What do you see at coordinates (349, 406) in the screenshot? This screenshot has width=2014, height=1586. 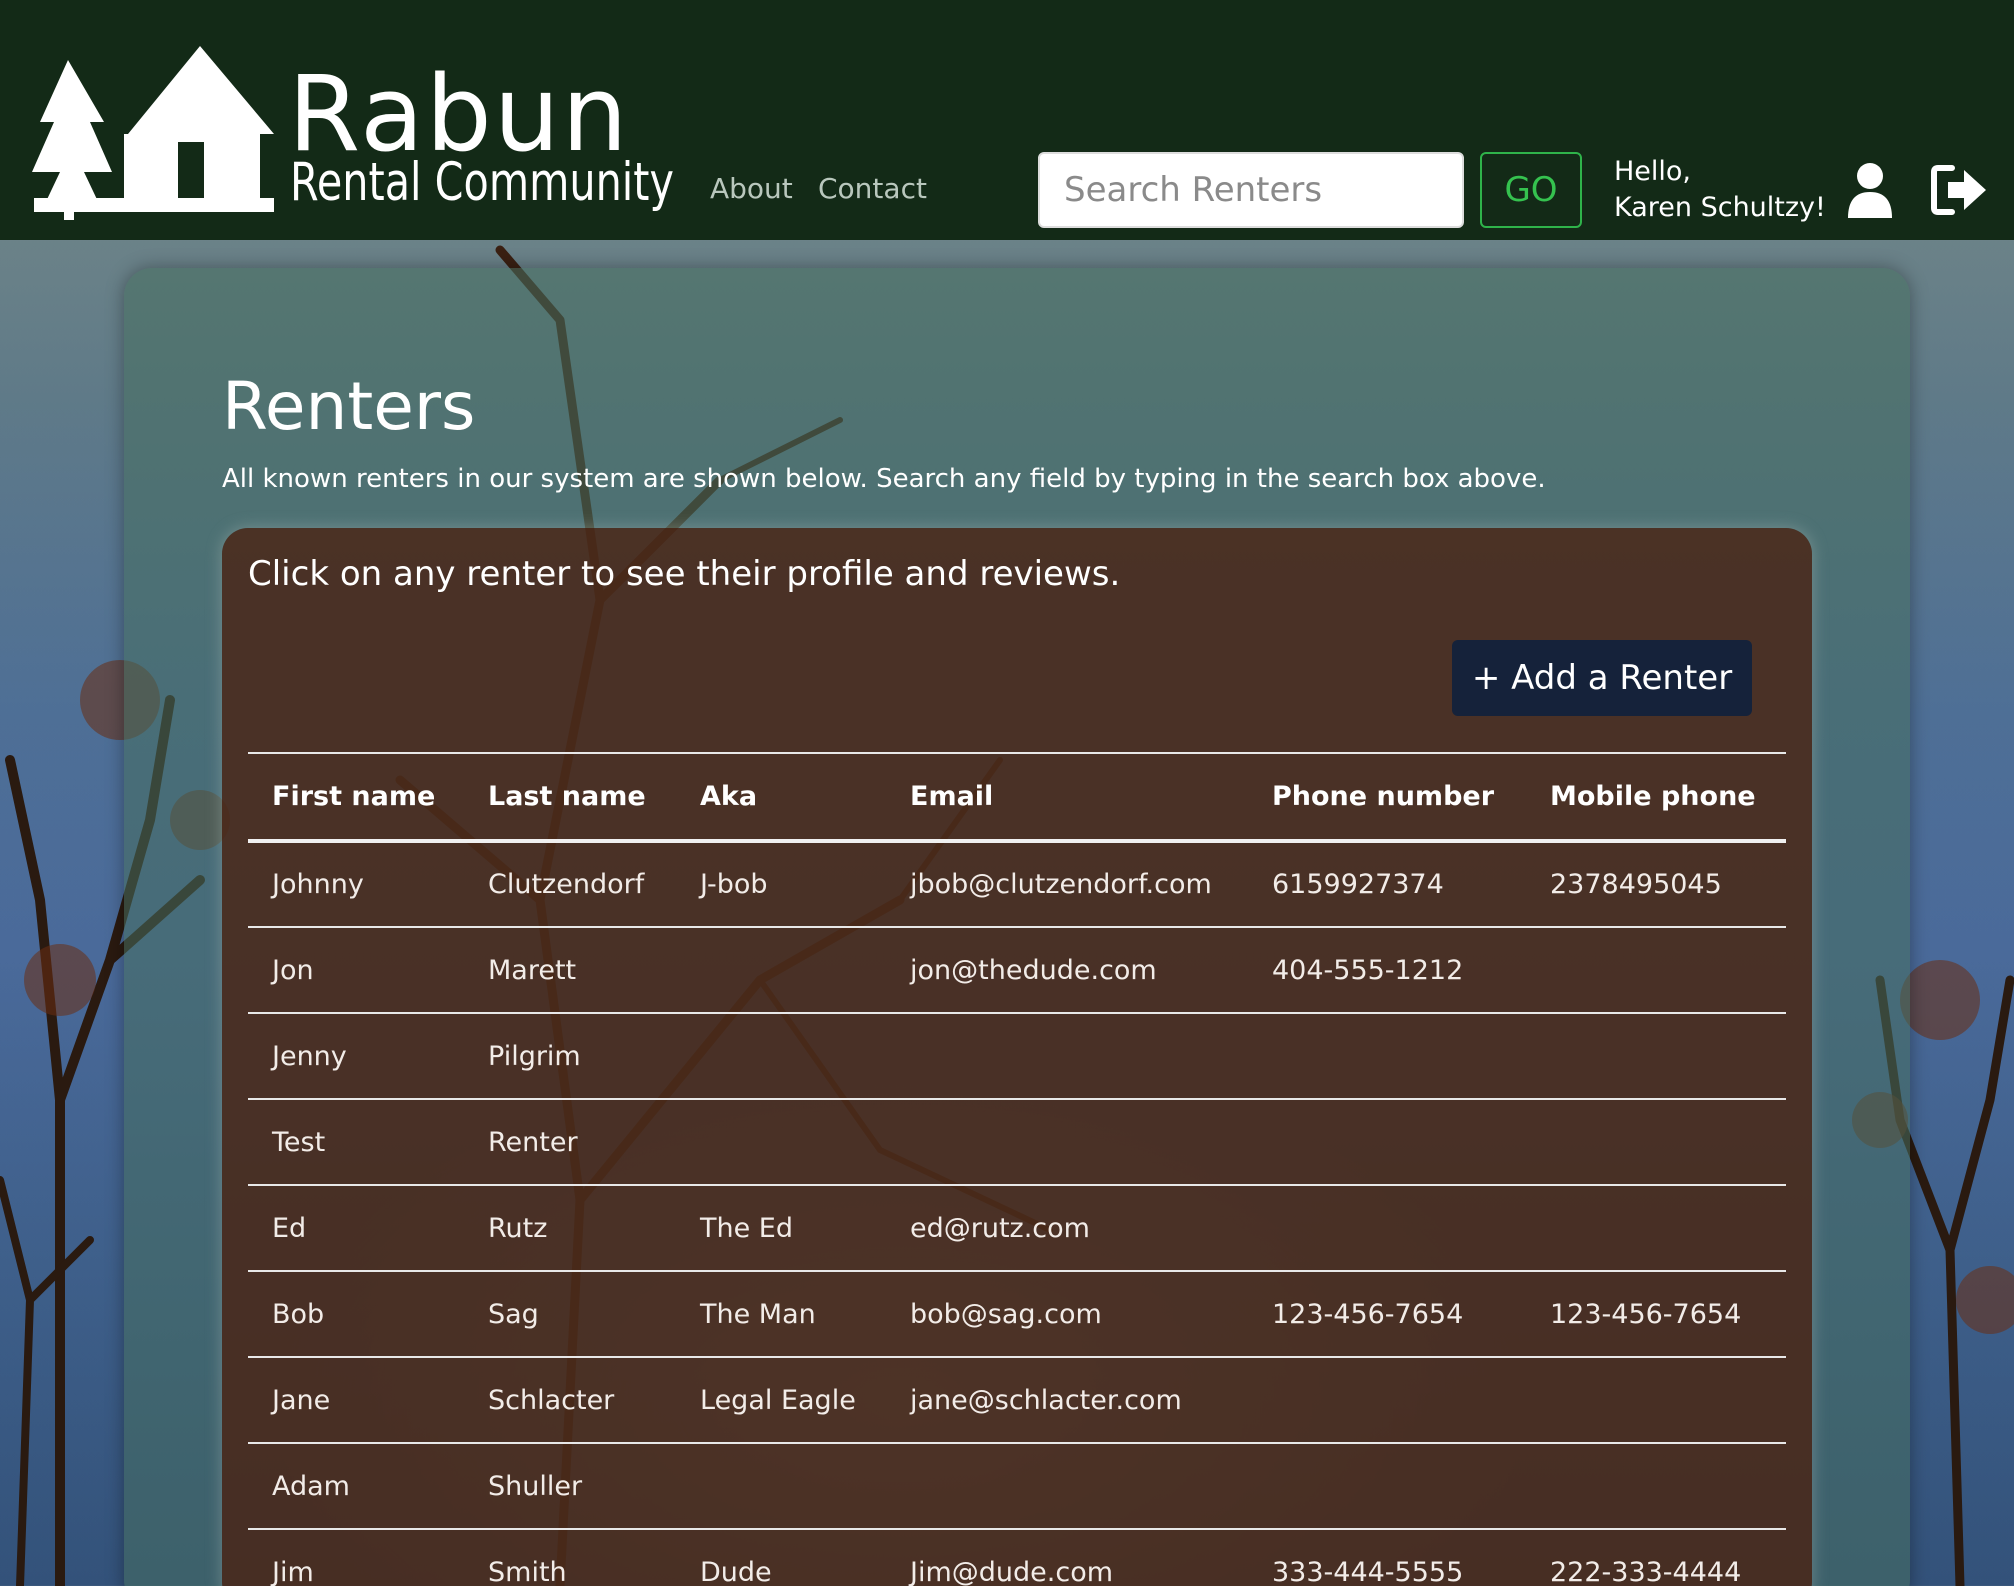 I see `page-title: Renters` at bounding box center [349, 406].